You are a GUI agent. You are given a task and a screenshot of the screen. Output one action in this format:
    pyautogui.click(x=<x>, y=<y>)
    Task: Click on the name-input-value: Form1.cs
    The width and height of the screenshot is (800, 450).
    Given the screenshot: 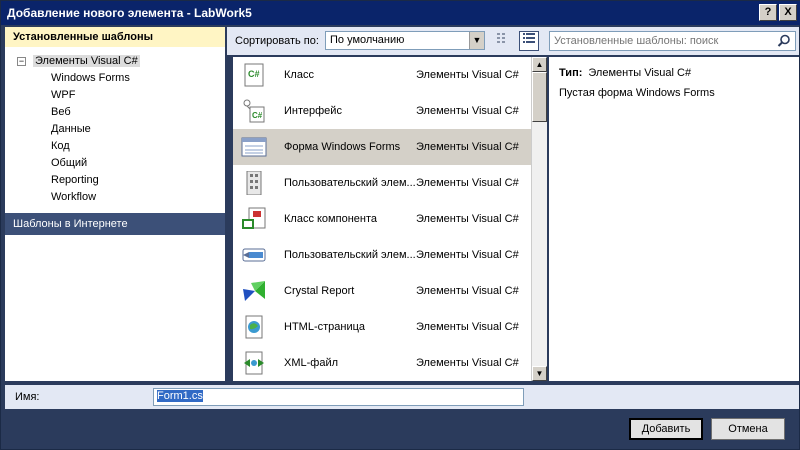 What is the action you would take?
    pyautogui.click(x=180, y=396)
    